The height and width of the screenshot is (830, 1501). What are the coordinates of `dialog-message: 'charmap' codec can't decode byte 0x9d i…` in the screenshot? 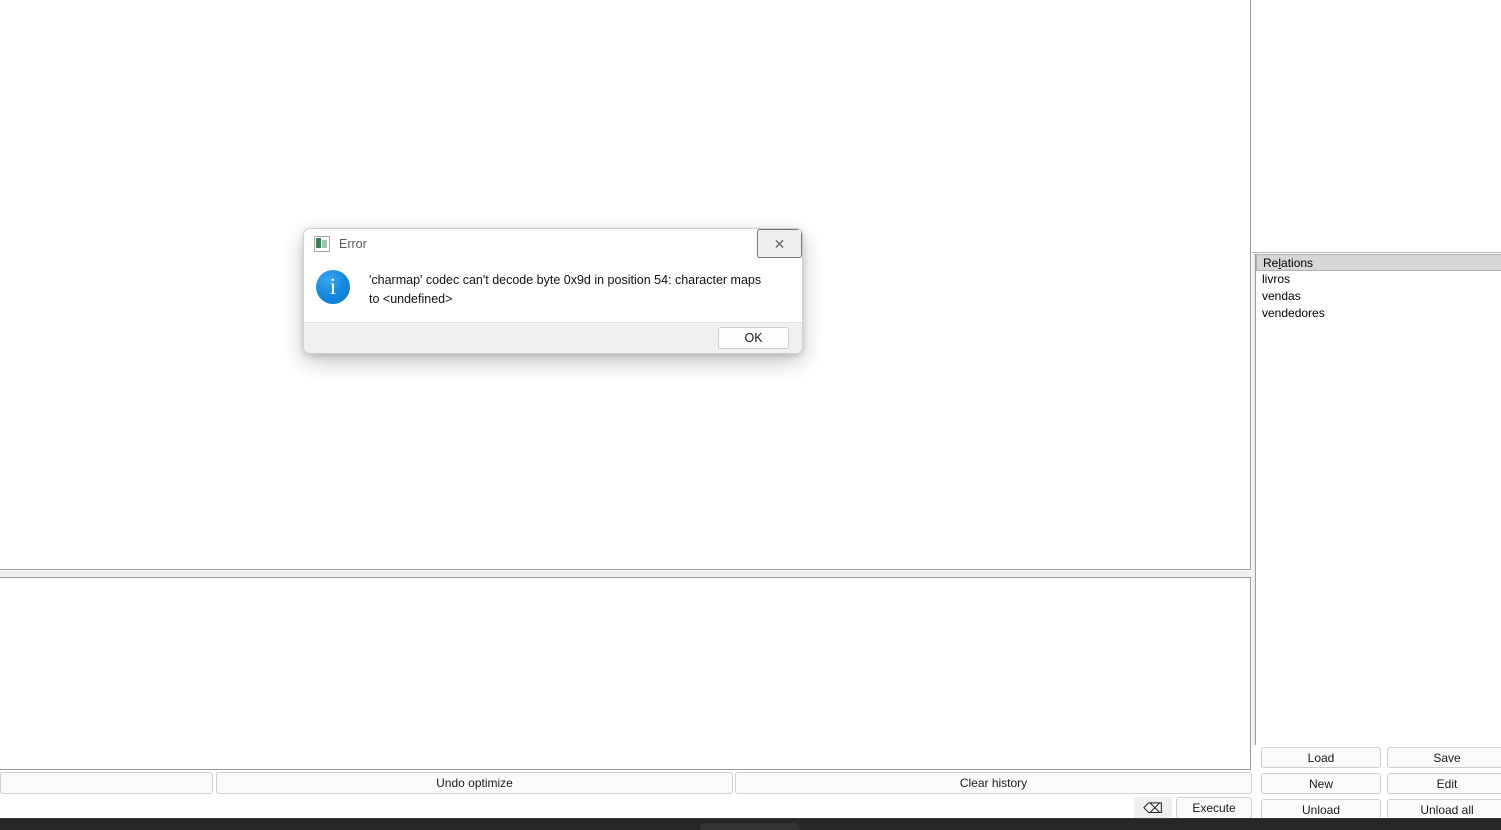 It's located at (565, 290).